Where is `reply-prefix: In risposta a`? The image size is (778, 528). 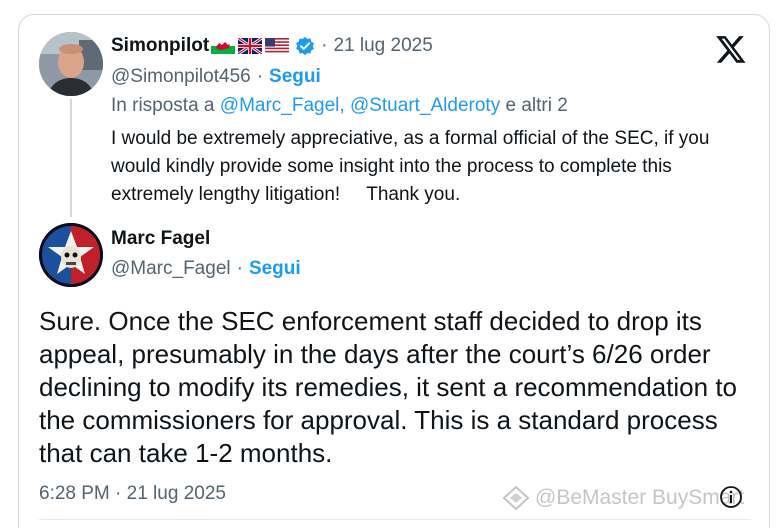 reply-prefix: In risposta a is located at coordinates (165, 105).